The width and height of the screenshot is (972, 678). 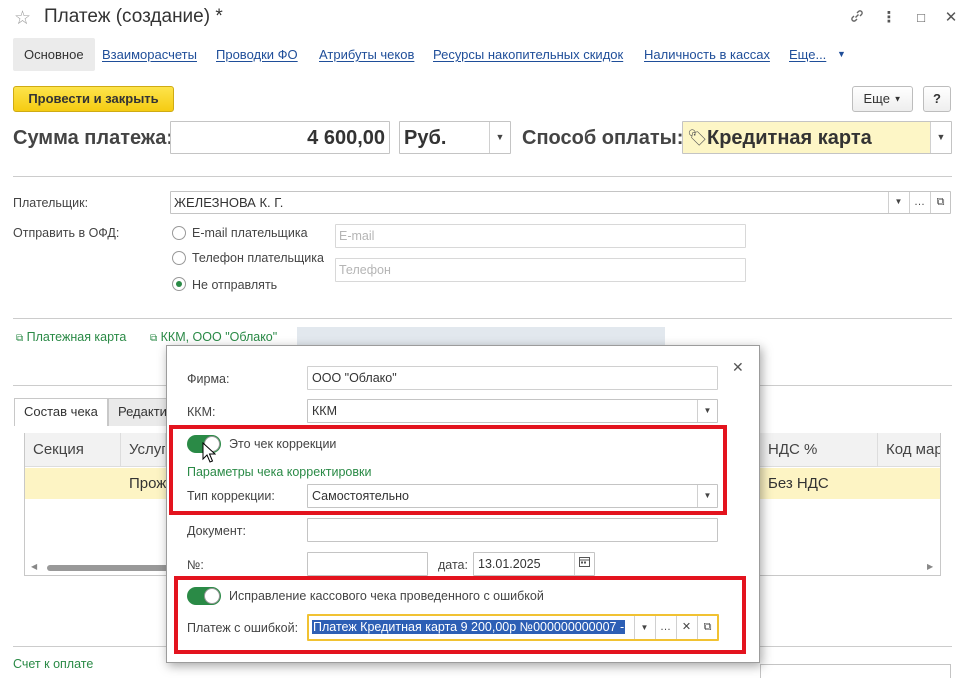 I want to click on tab-receipt-attrs: Атрибуты чеков, so click(x=366, y=54).